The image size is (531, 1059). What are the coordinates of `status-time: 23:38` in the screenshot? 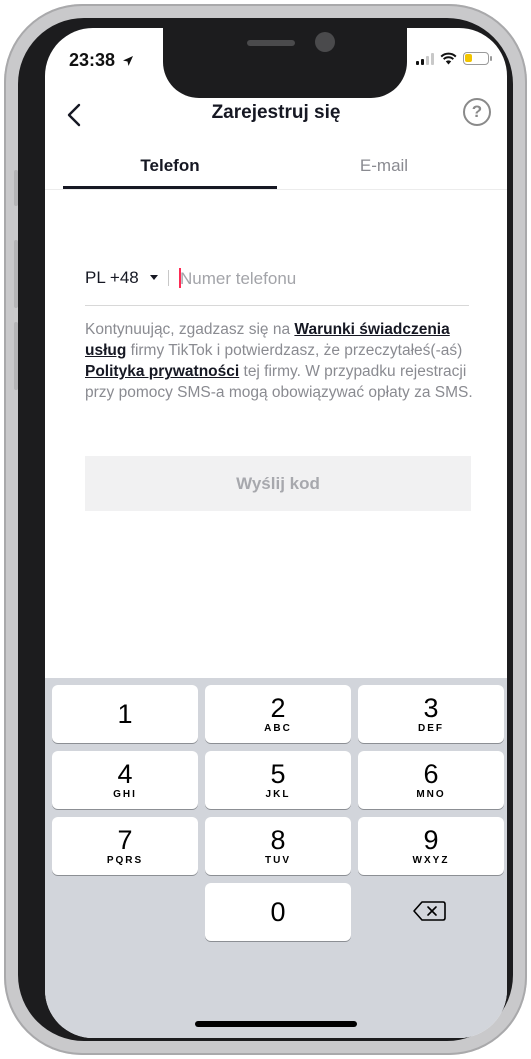 It's located at (101, 60).